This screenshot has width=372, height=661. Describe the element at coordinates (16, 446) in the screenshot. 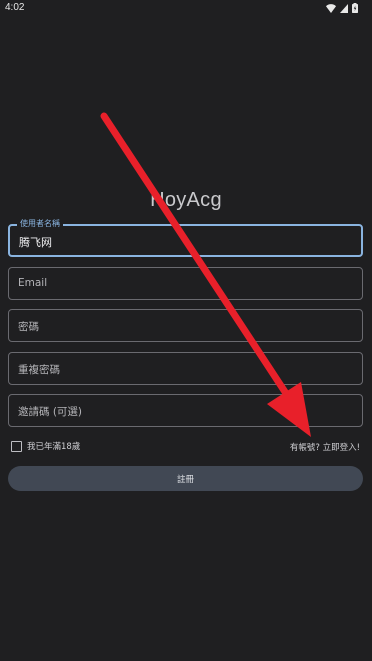

I see `age-checkbox` at that location.